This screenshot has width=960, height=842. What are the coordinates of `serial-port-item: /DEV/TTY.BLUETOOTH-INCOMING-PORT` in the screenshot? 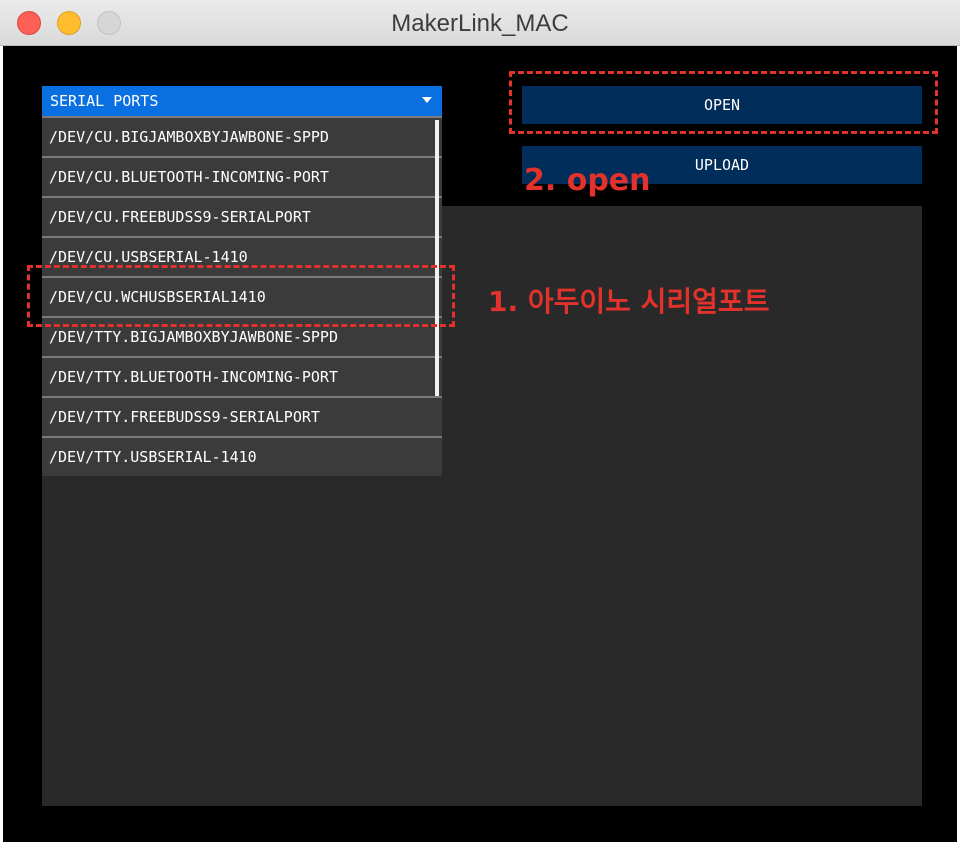 It's located at (242, 376).